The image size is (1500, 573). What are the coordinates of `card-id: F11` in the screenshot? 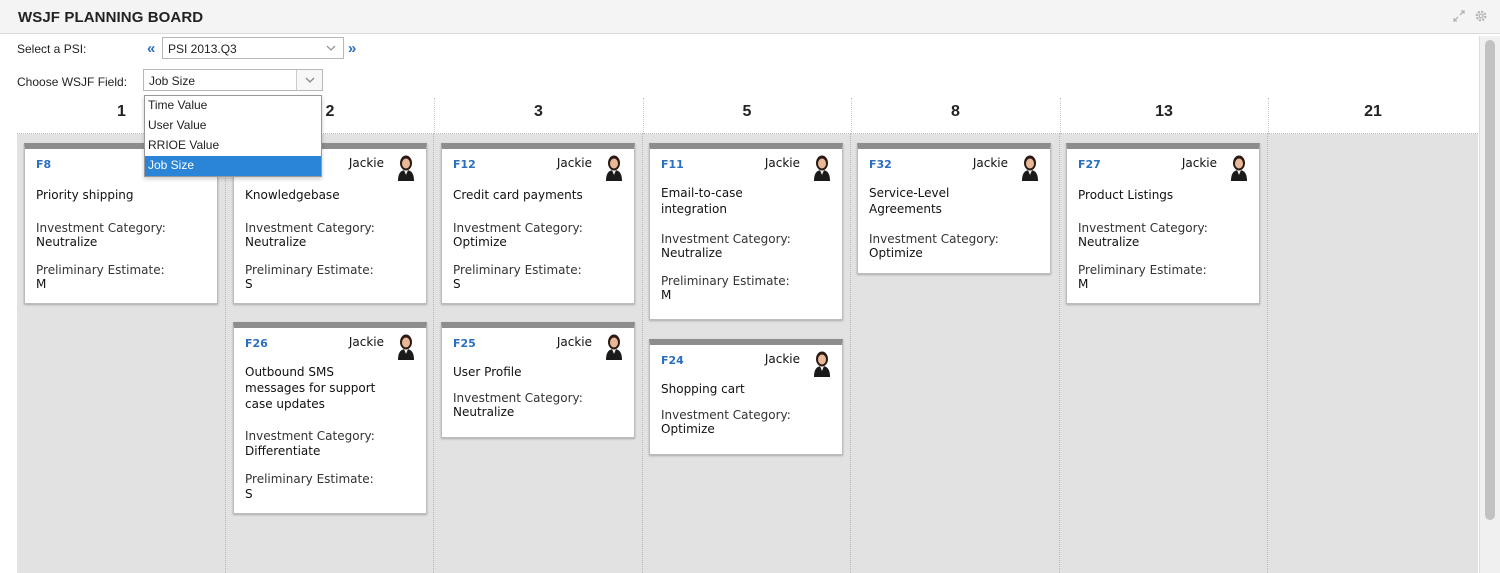 It's located at (672, 164).